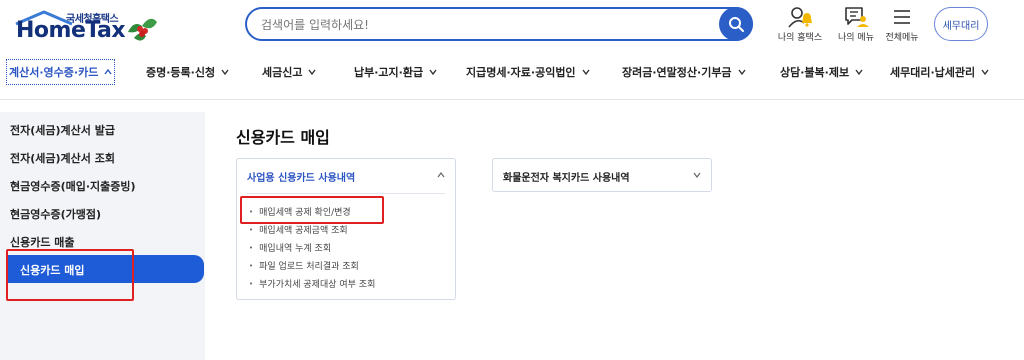 This screenshot has height=360, width=1024. I want to click on card-divider, so click(346, 193).